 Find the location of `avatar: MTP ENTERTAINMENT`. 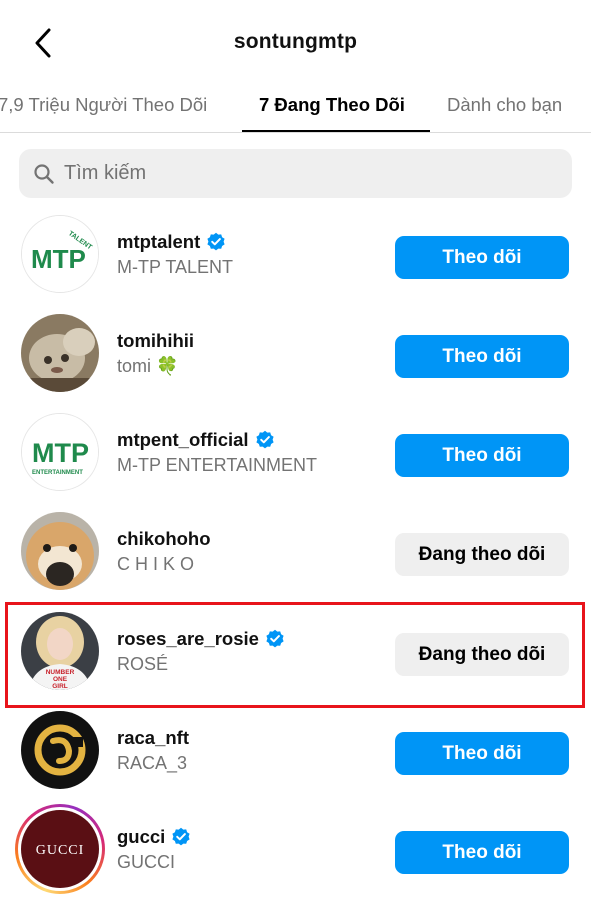

avatar: MTP ENTERTAINMENT is located at coordinates (60, 452).